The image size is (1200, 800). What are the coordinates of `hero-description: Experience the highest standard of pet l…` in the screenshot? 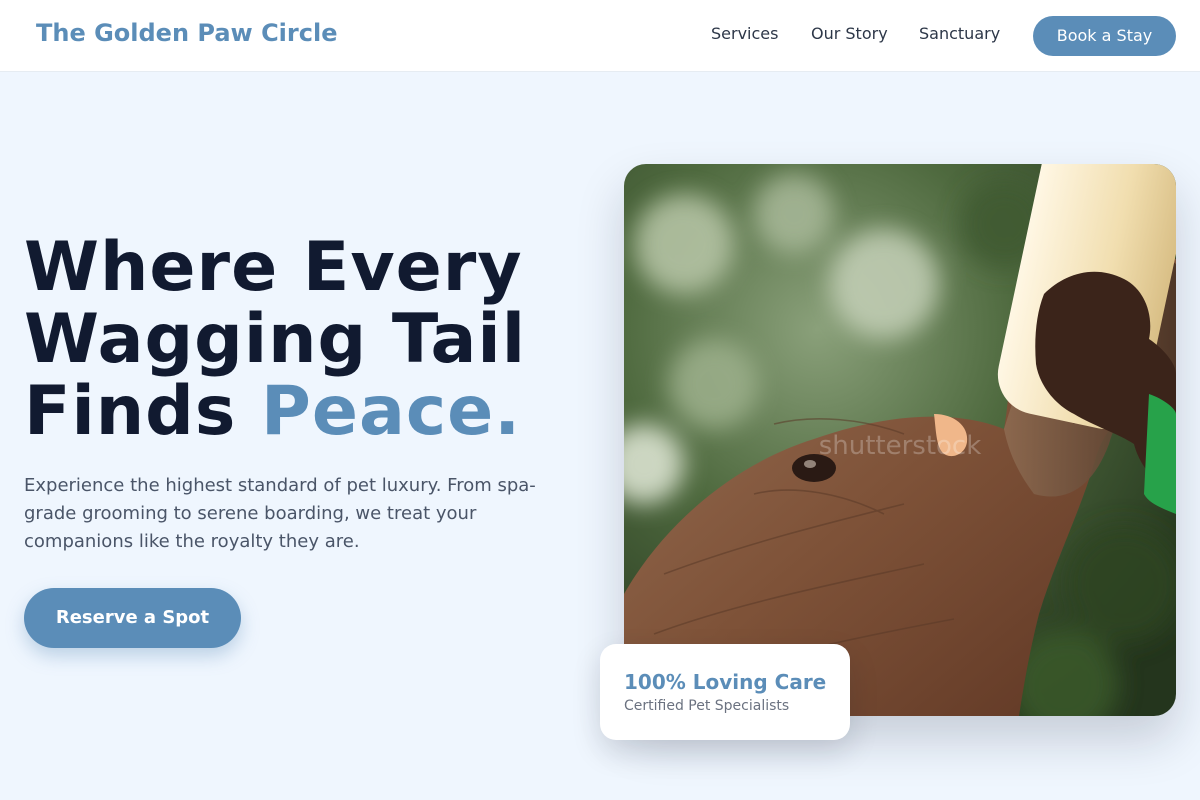 It's located at (280, 513).